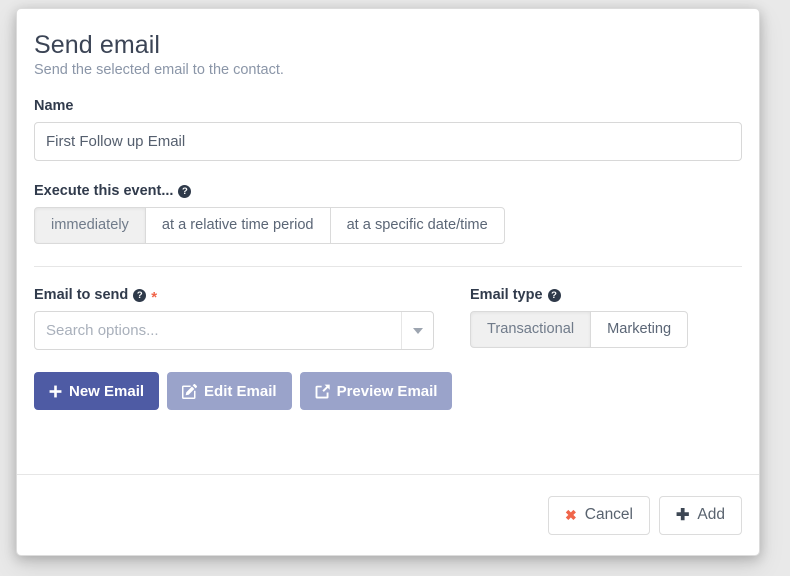 The height and width of the screenshot is (576, 790). What do you see at coordinates (579, 295) in the screenshot?
I see `email-type-label: Email type ?` at bounding box center [579, 295].